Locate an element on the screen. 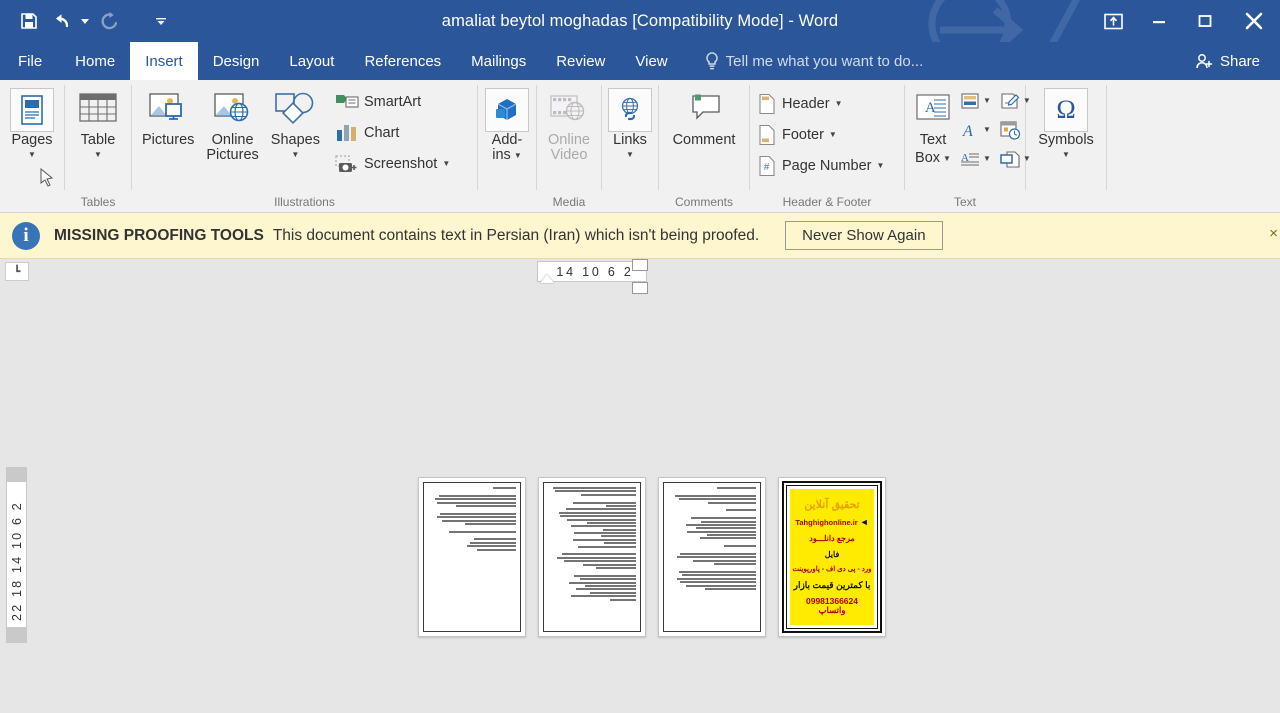  quick-parts-button is located at coordinates (970, 101).